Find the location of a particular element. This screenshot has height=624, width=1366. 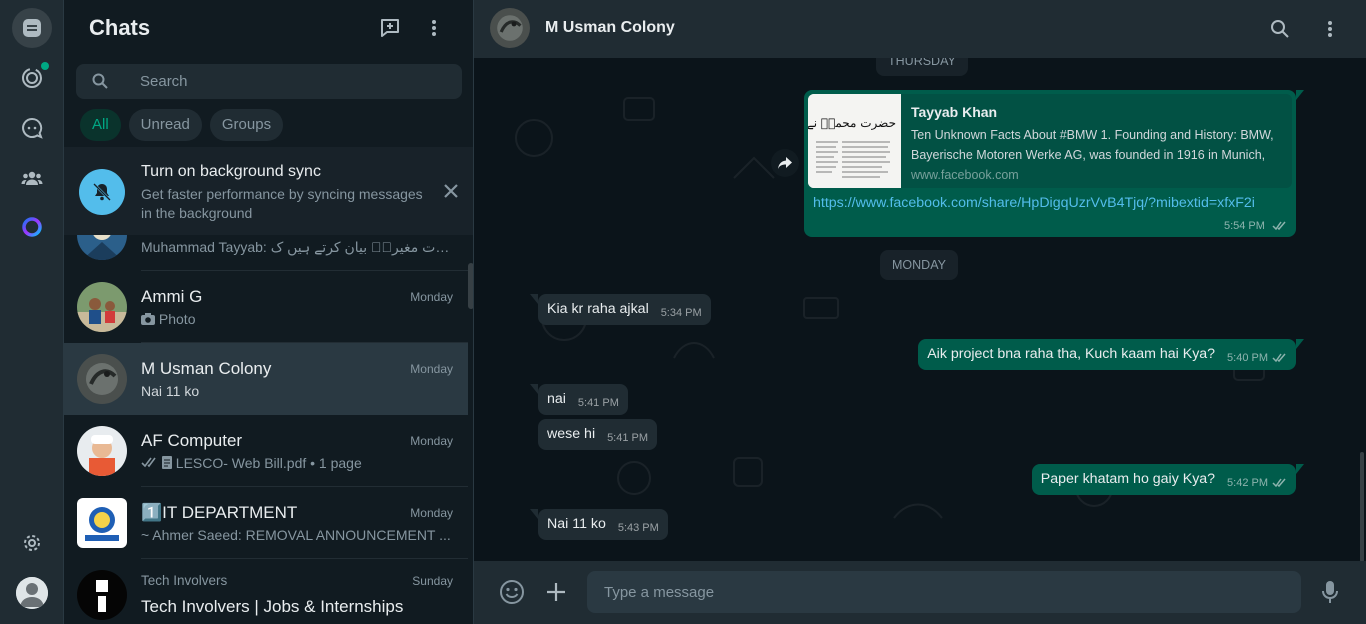

conversation-title: M Usman Colony is located at coordinates (610, 28).